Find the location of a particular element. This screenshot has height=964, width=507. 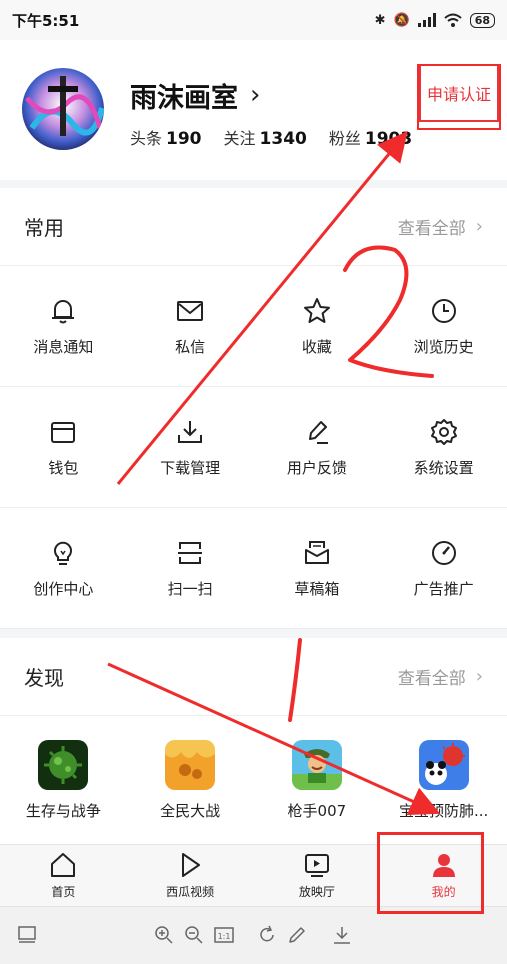

stat-following: 关注 1340 is located at coordinates (265, 137).